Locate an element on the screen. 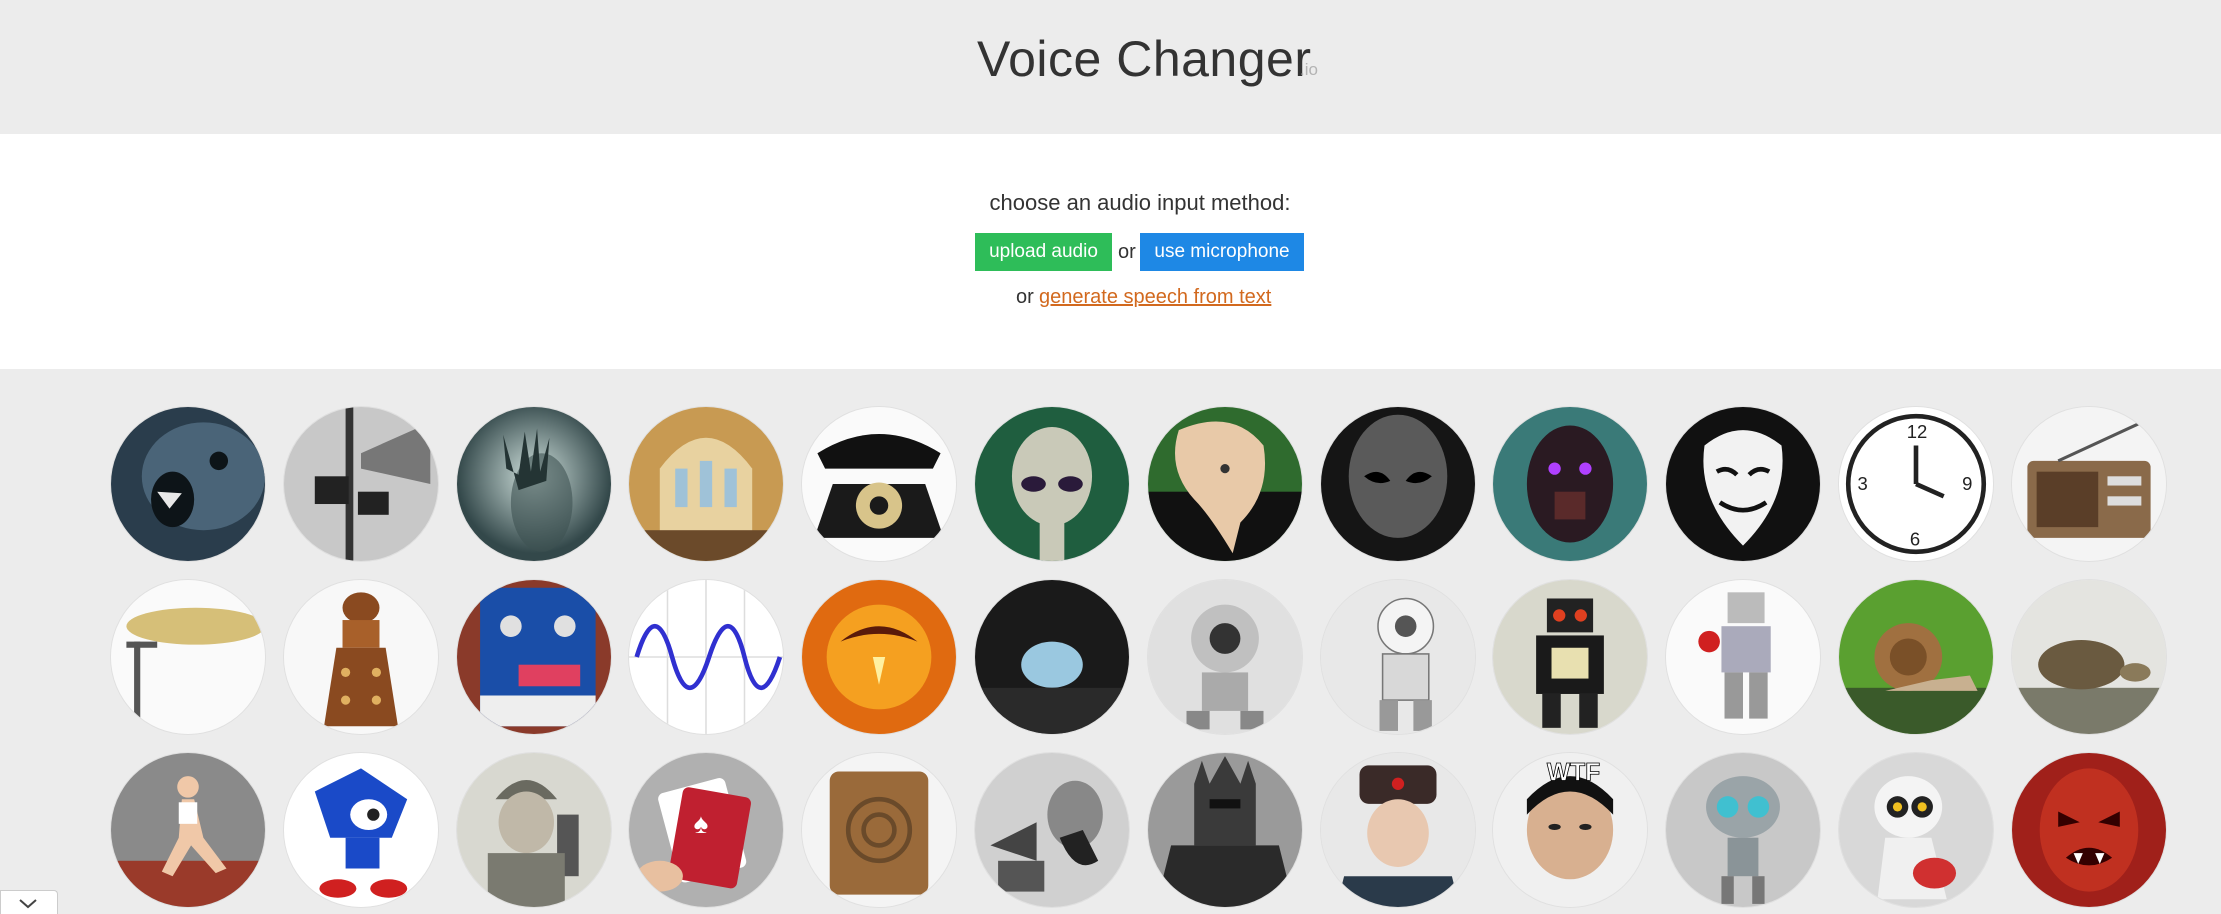 The width and height of the screenshot is (2221, 914). gir-robot-icon is located at coordinates (1743, 830).